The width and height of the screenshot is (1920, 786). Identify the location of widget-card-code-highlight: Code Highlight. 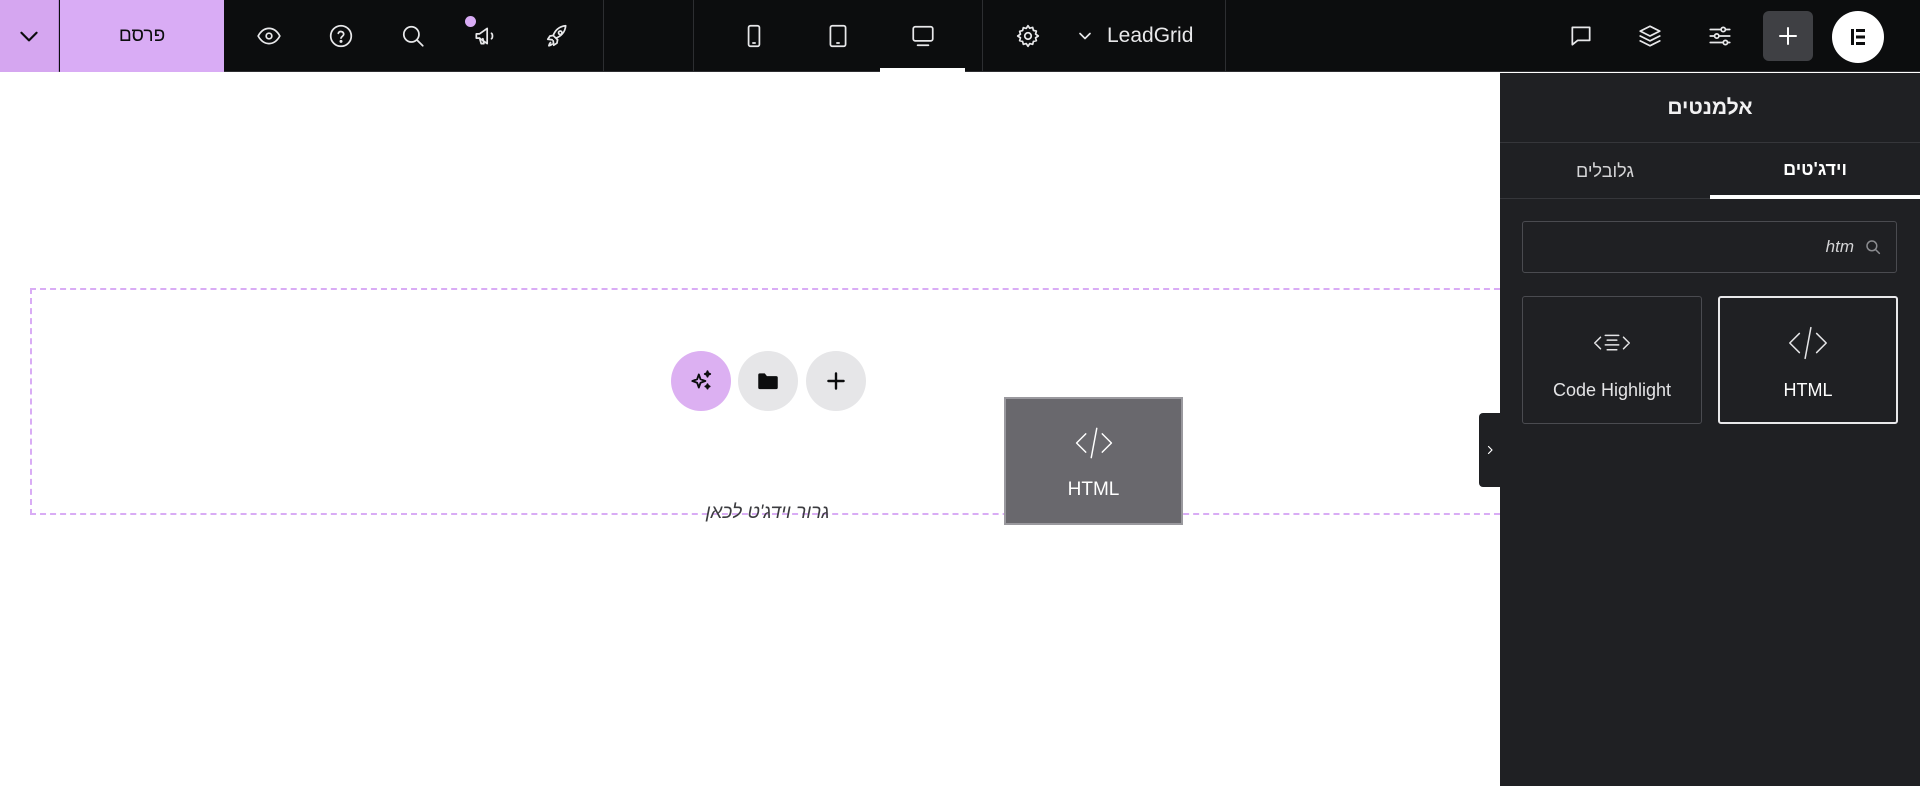
(1612, 360).